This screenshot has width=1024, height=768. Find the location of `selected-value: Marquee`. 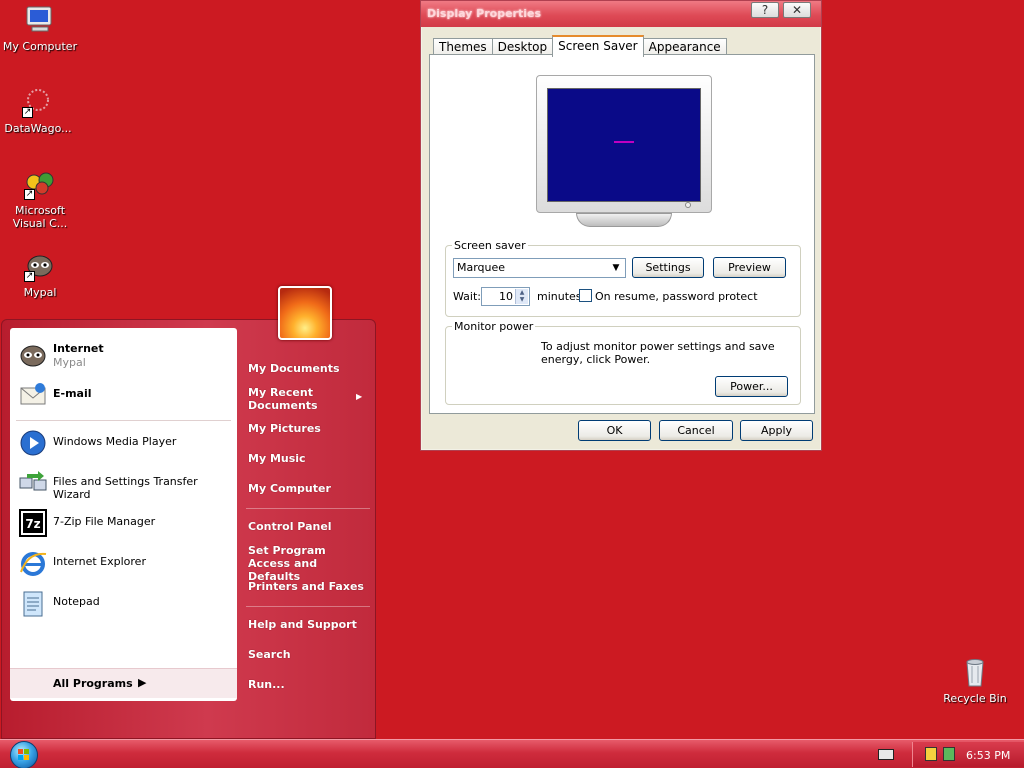

selected-value: Marquee is located at coordinates (481, 267).